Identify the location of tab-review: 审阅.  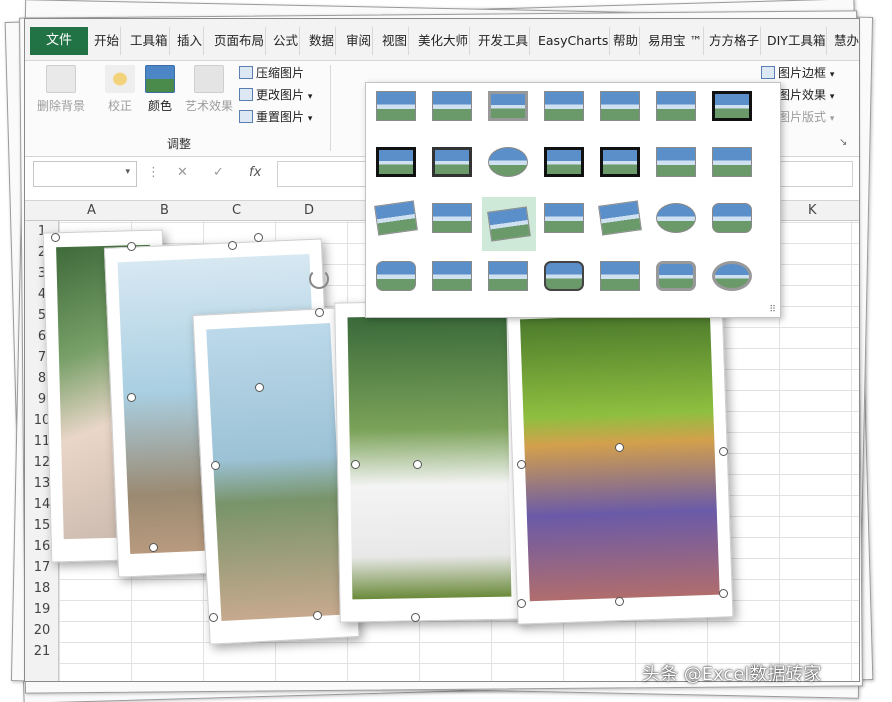
(359, 41).